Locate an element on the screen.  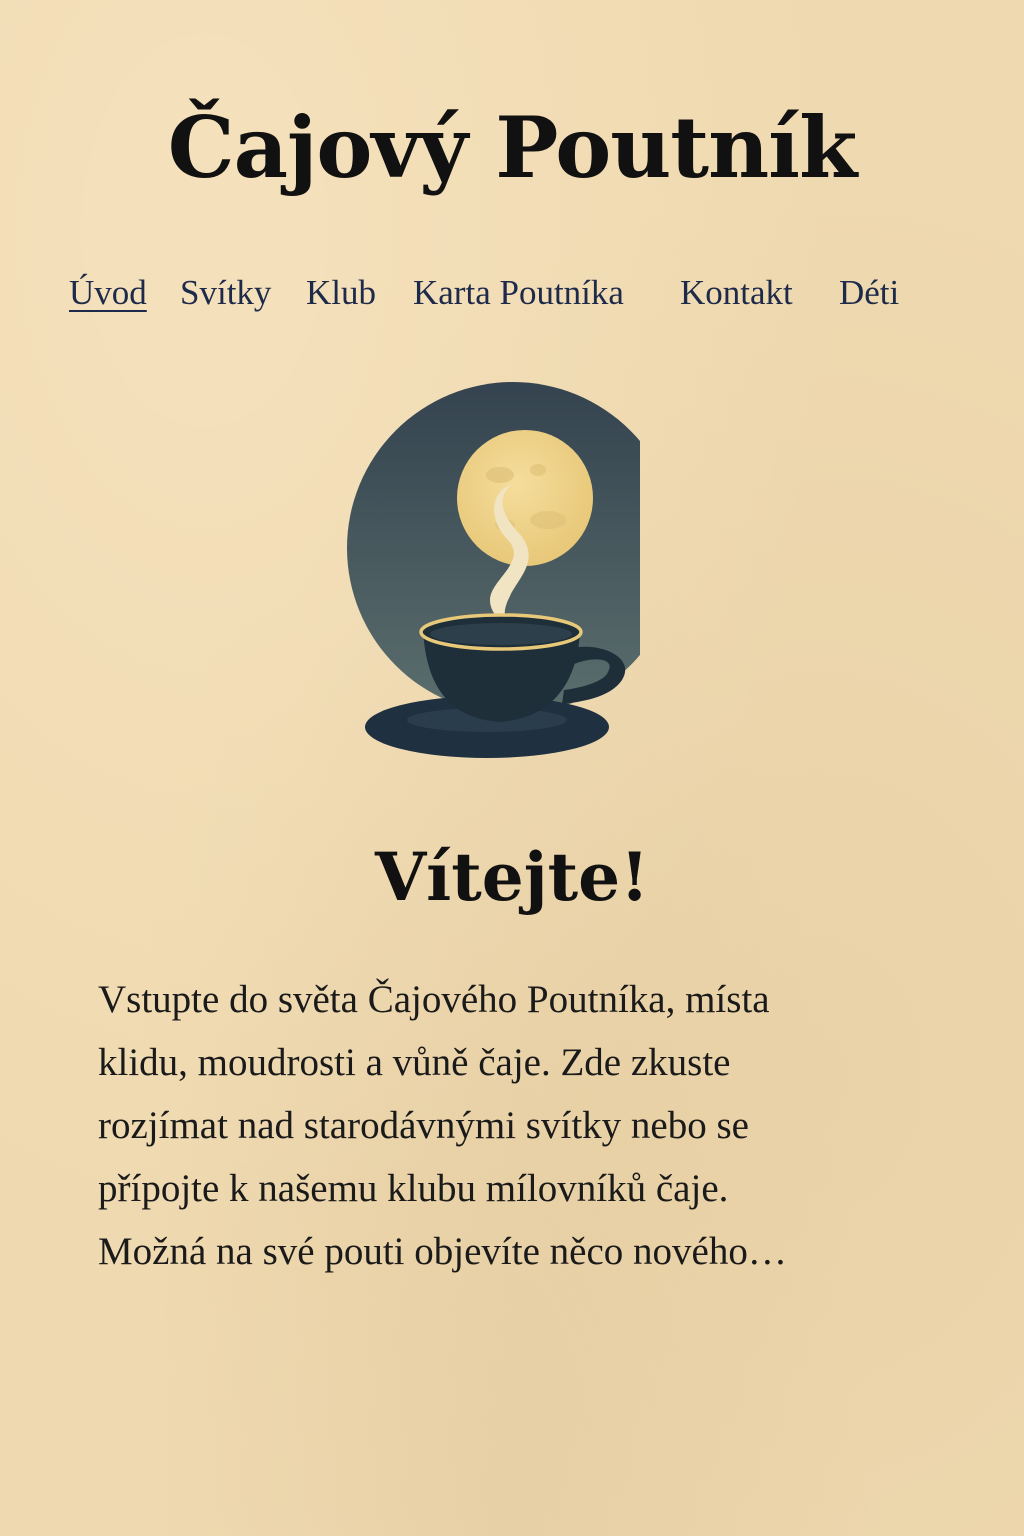
nav-link-klub: Klub is located at coordinates (341, 293).